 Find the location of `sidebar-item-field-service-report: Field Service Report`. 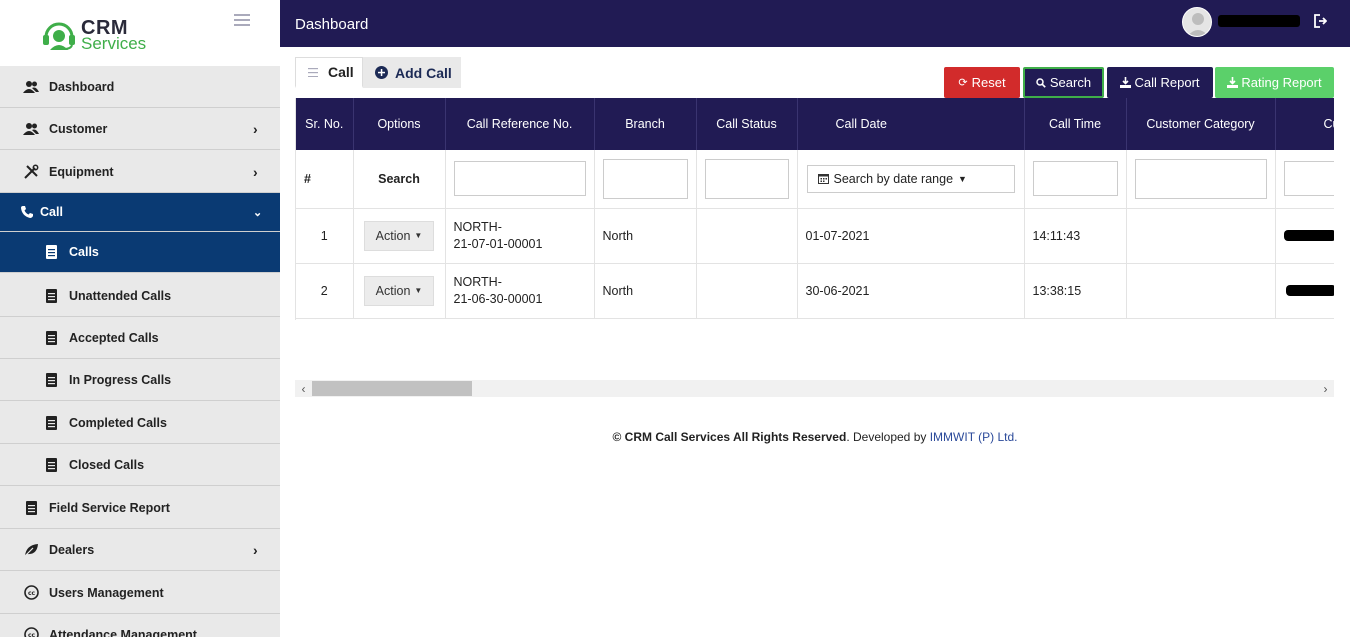

sidebar-item-field-service-report: Field Service Report is located at coordinates (140, 508).